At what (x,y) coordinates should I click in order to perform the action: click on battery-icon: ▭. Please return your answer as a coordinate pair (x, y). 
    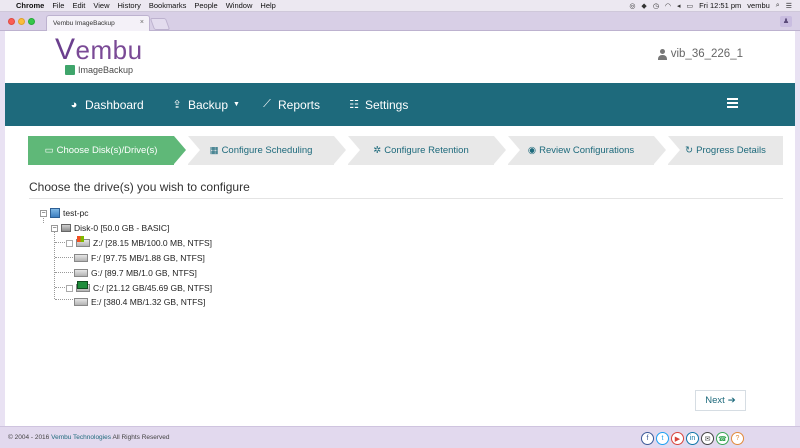
    Looking at the image, I should click on (690, 6).